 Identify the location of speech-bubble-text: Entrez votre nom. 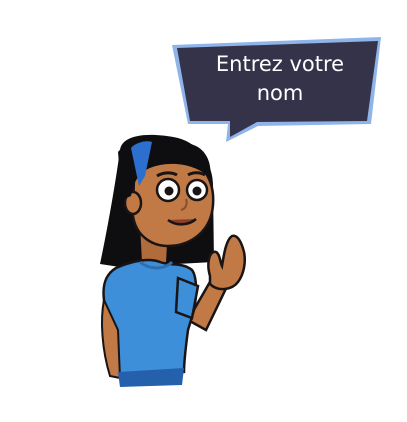
(280, 79).